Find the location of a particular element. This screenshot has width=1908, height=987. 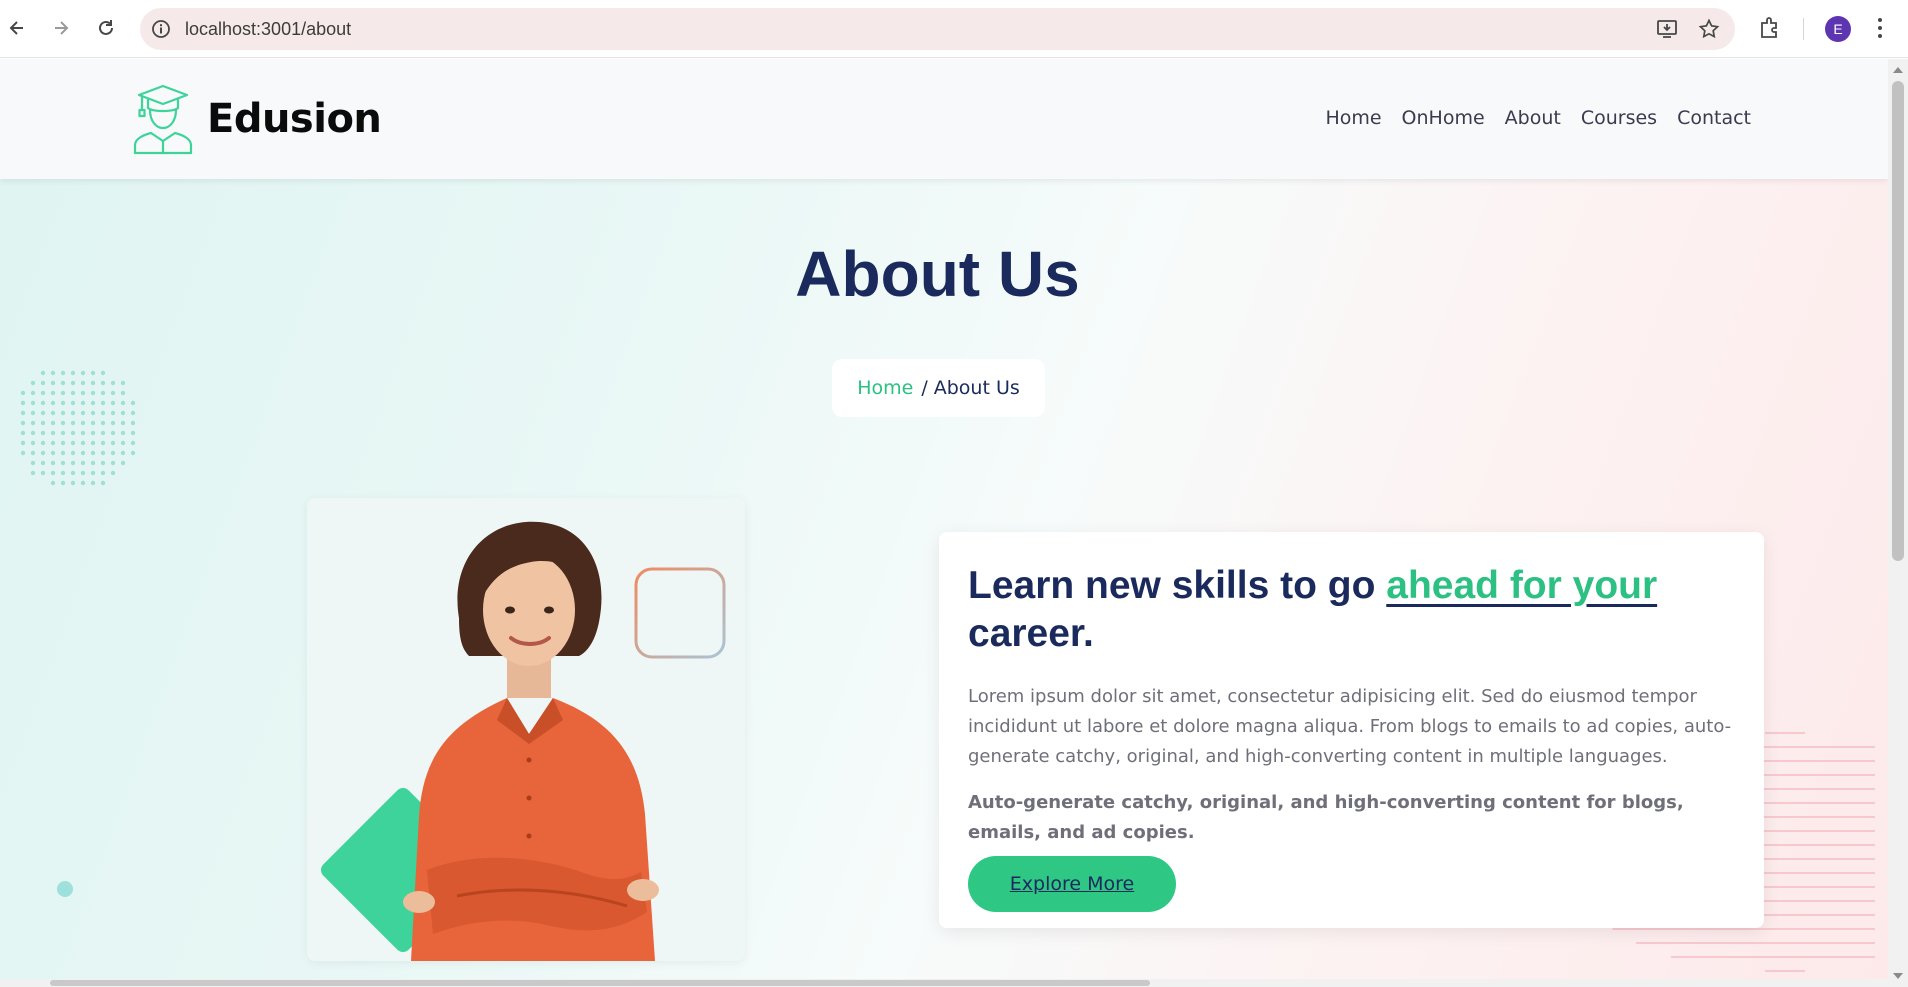

url-text: localhost:3001/about is located at coordinates (268, 29).